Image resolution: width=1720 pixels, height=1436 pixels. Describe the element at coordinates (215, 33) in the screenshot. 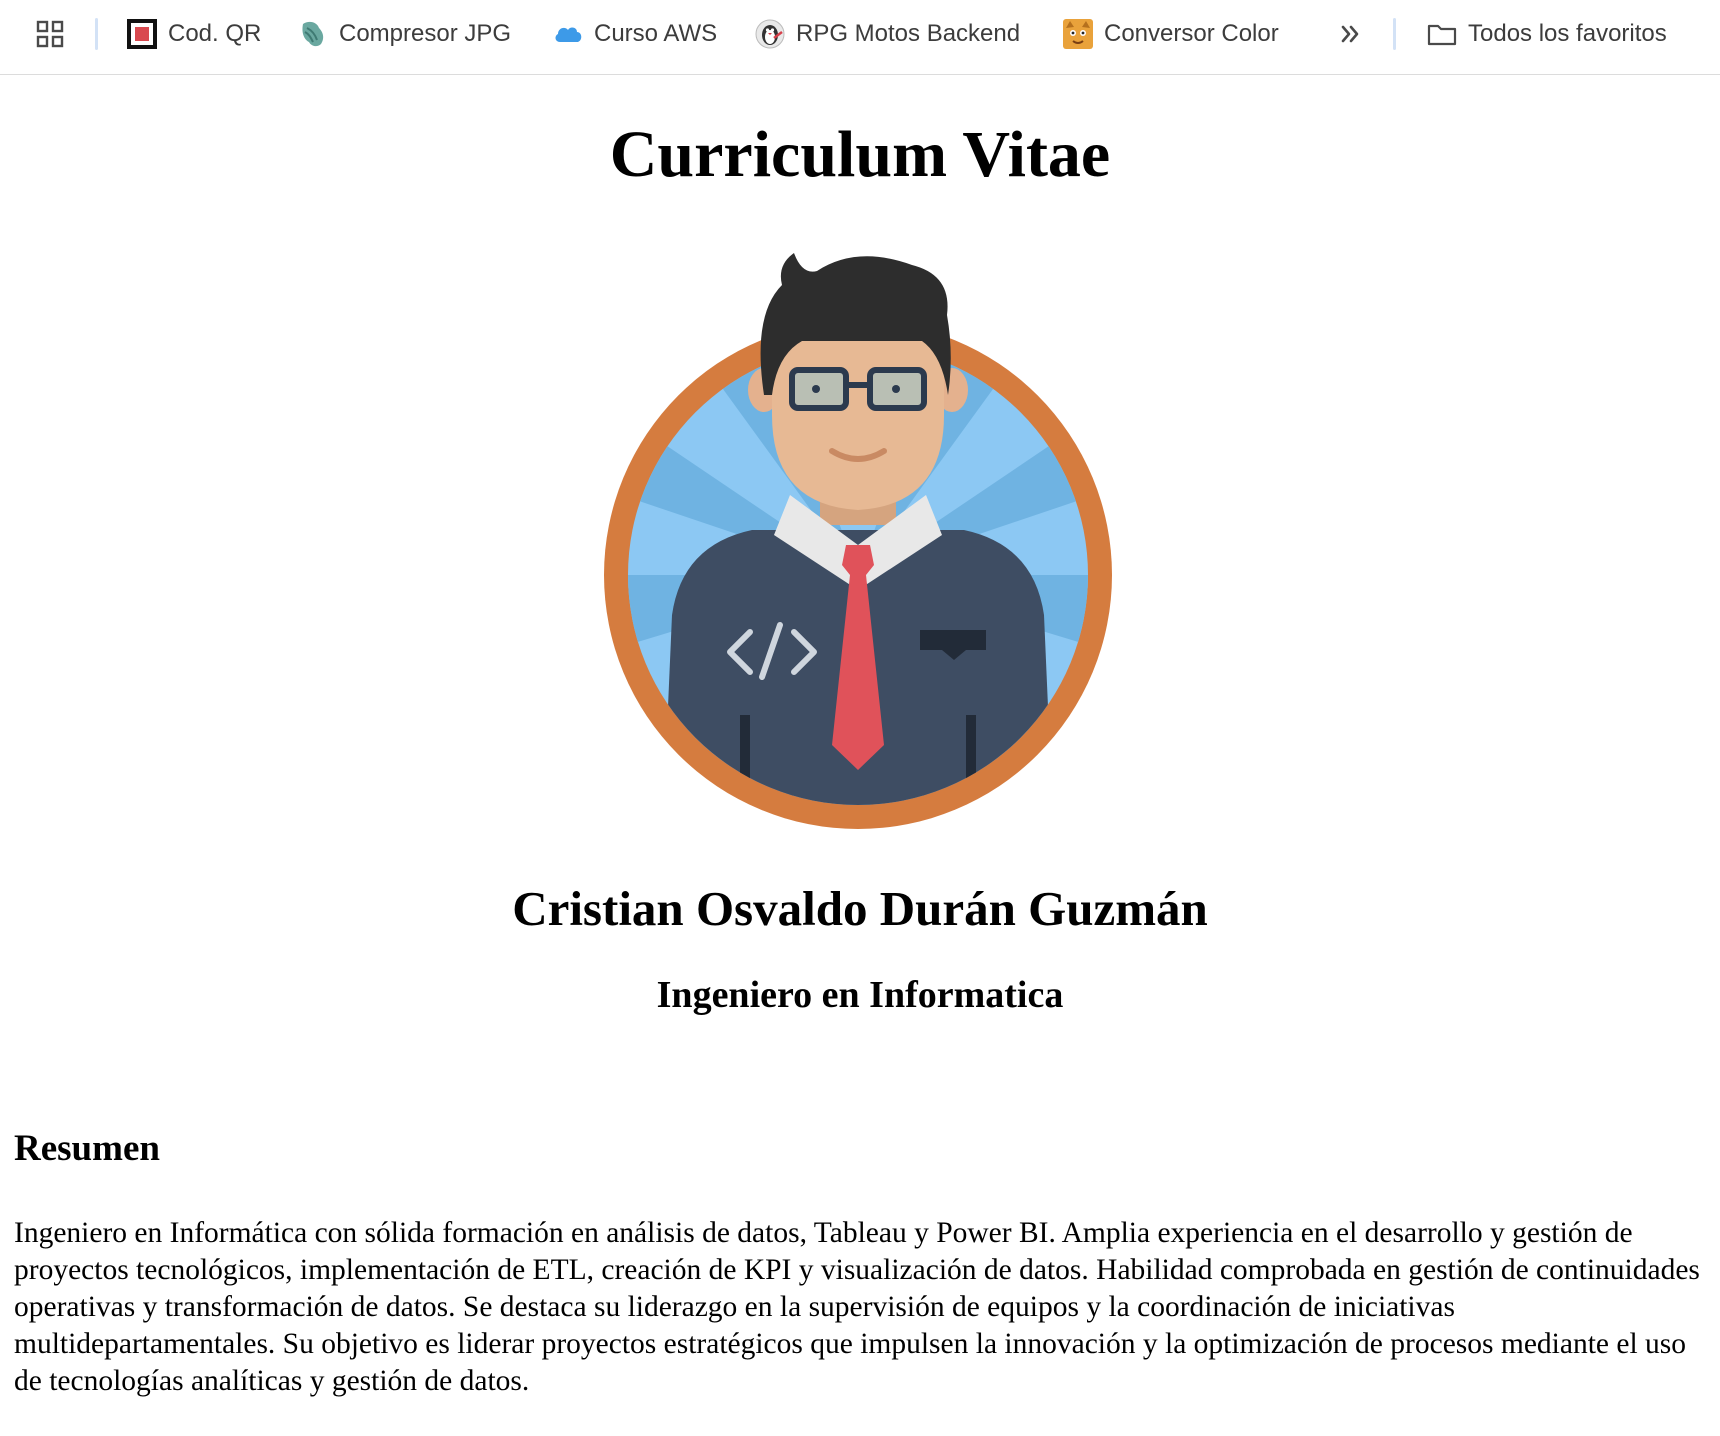

I see `bookmark-label: Cod. QR` at that location.